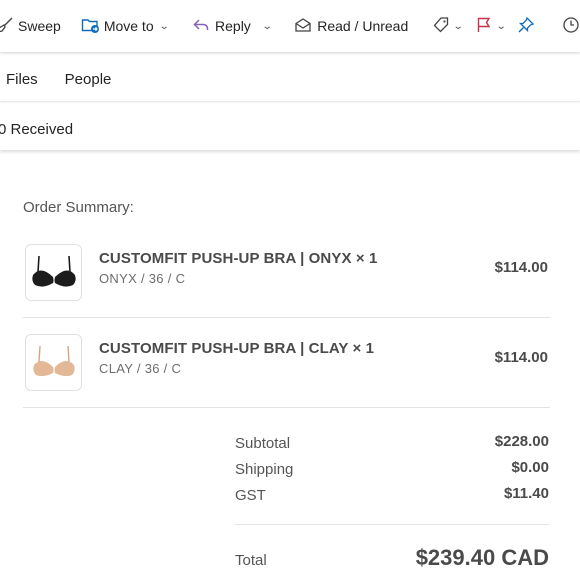 This screenshot has width=580, height=580. I want to click on gst-label: GST, so click(250, 495).